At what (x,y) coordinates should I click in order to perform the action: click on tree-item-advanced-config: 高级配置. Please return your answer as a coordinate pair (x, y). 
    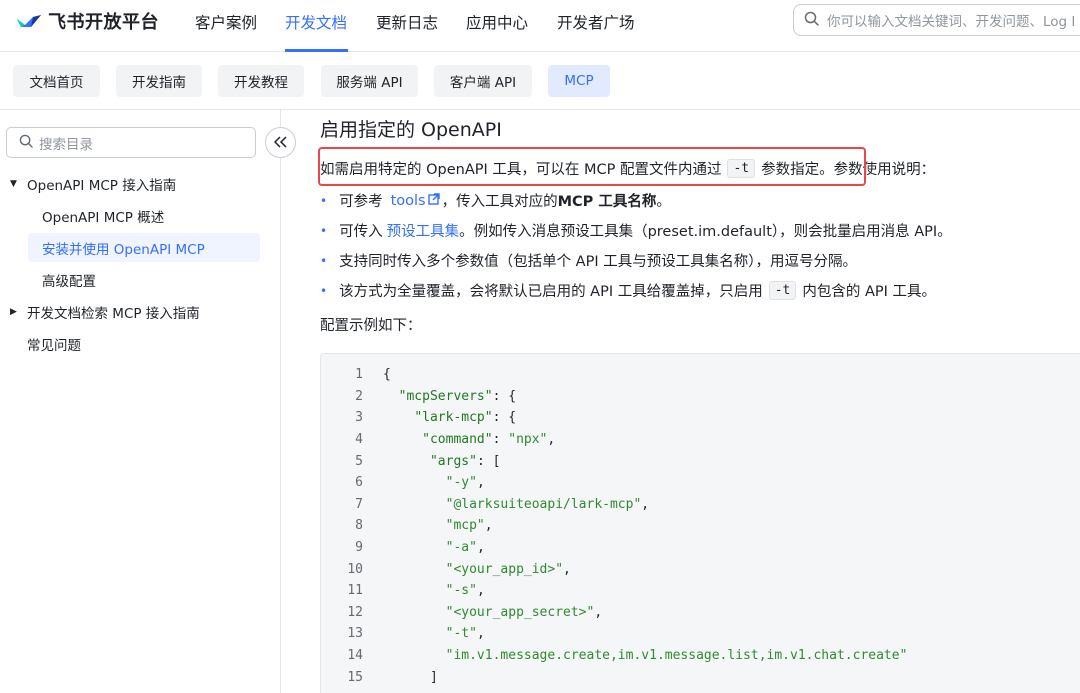
    Looking at the image, I should click on (69, 280).